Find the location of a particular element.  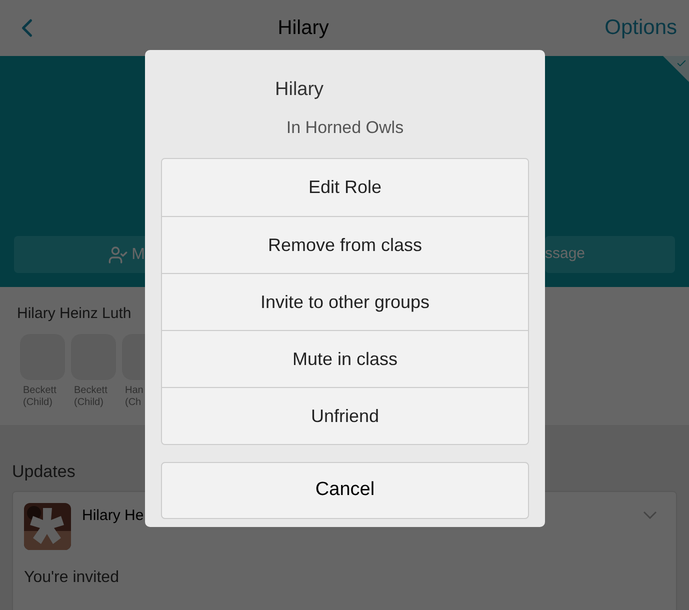

post-author: Hilary He is located at coordinates (113, 516).